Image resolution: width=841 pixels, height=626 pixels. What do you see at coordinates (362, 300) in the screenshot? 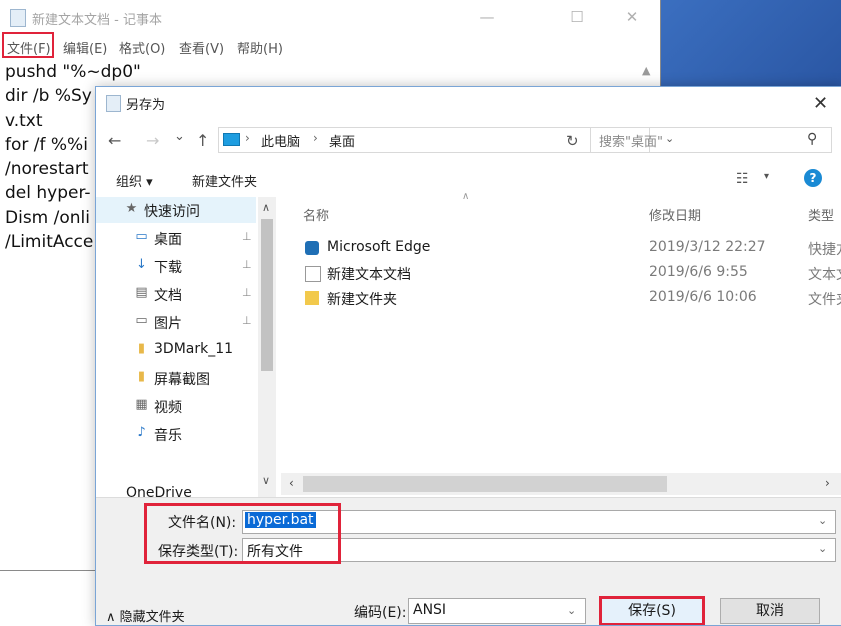
I see `file-name: 新建文件夹` at bounding box center [362, 300].